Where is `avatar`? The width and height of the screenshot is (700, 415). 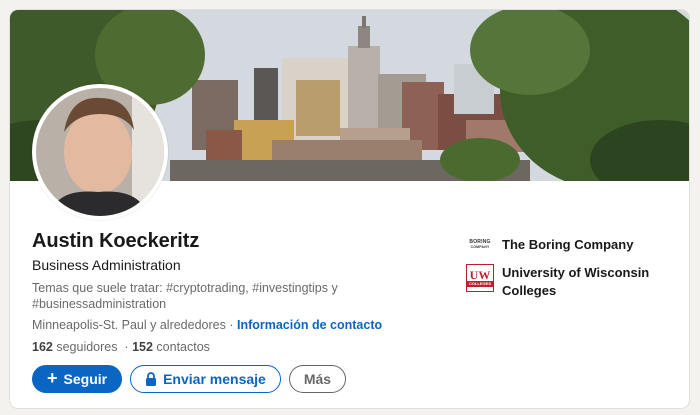
avatar is located at coordinates (100, 152).